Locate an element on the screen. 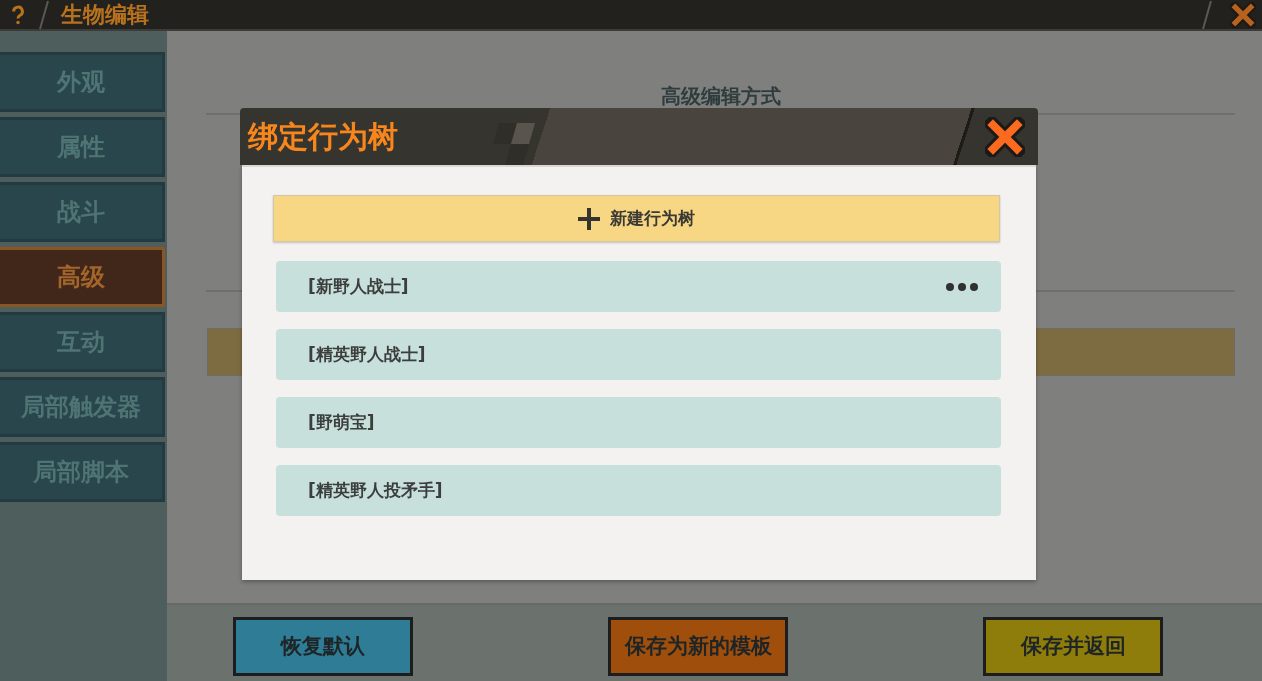  new-behavior-tree-button: 新建行为树 is located at coordinates (636, 218).